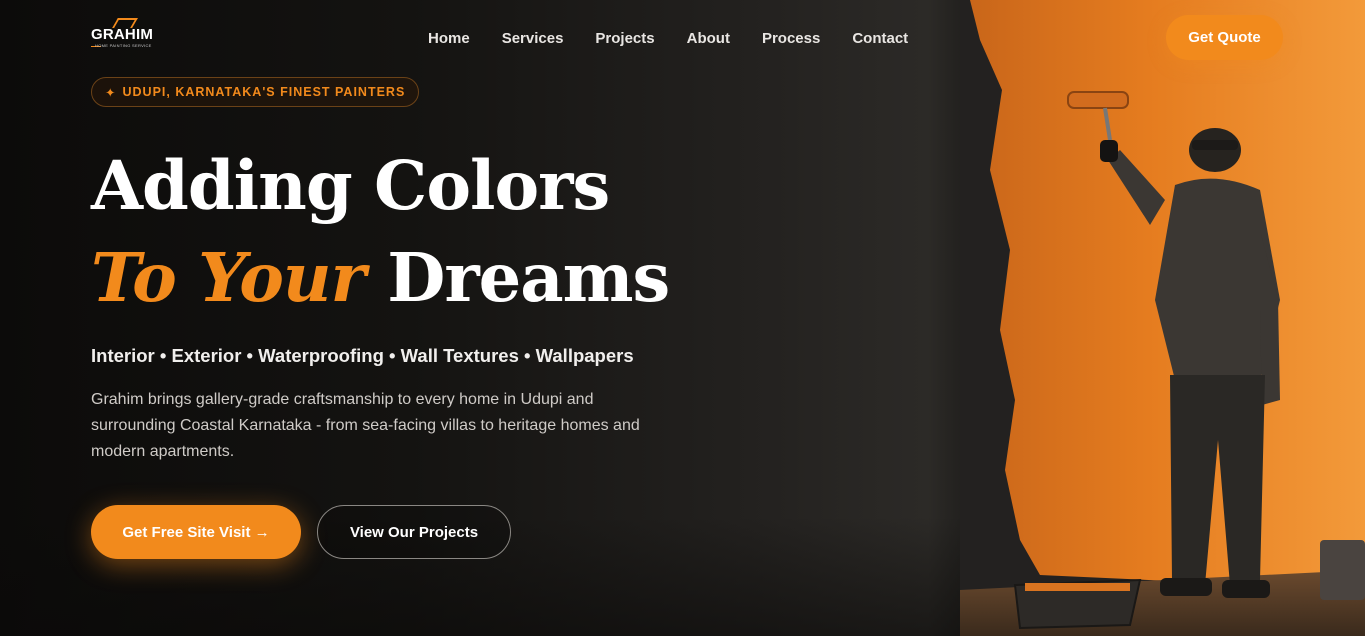 The height and width of the screenshot is (636, 1365). Describe the element at coordinates (123, 45) in the screenshot. I see `brand-tagline: HOME PAINTING SERVICE` at that location.